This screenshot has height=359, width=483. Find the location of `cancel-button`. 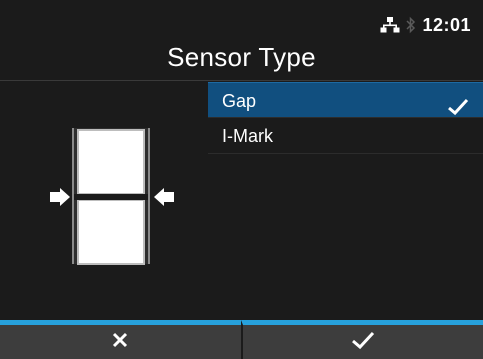

cancel-button is located at coordinates (120, 339).